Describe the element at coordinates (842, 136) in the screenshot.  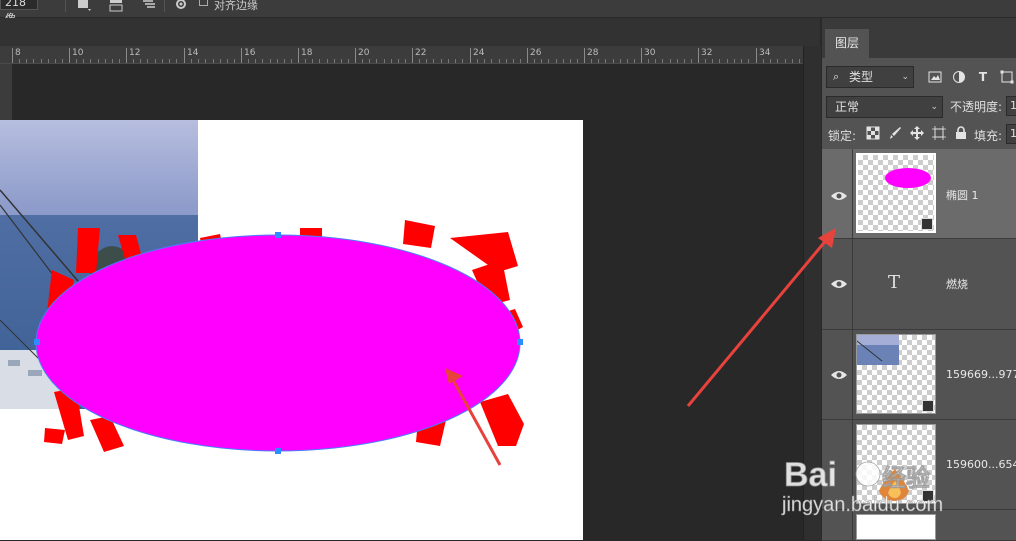
I see `lock-label: 锁定:` at that location.